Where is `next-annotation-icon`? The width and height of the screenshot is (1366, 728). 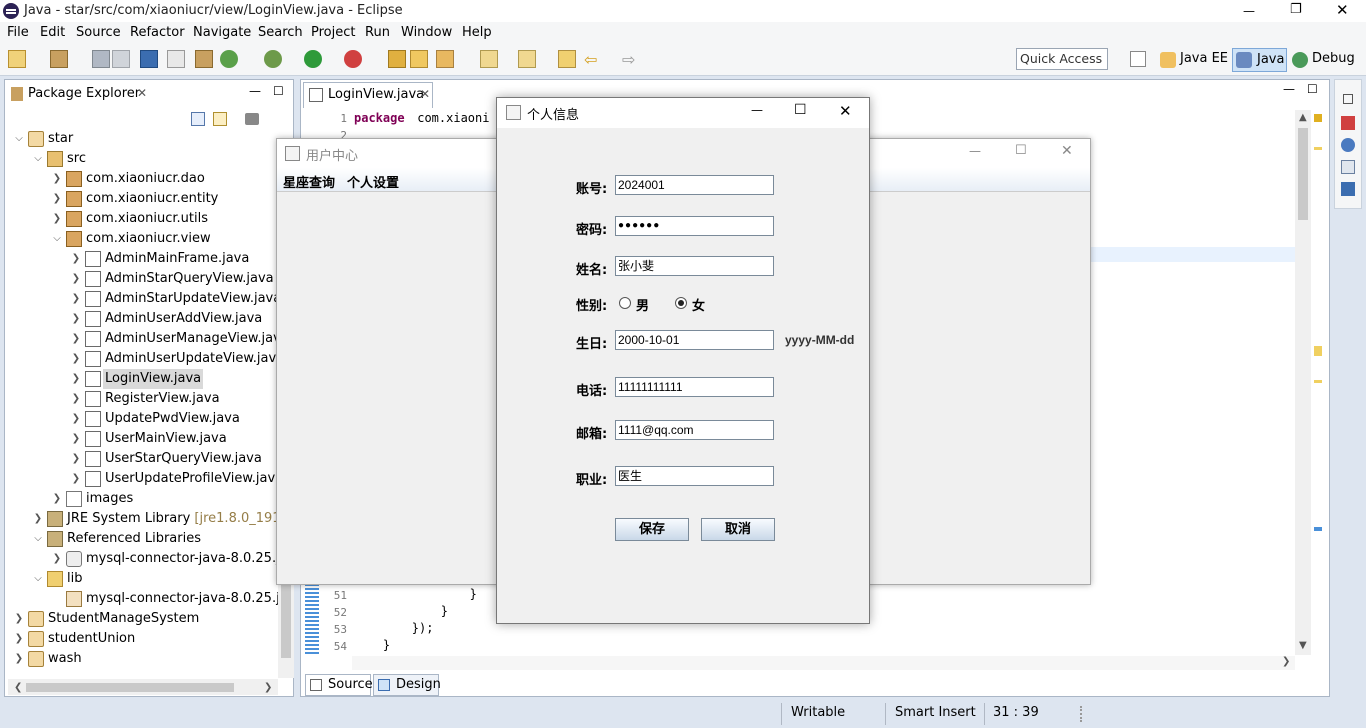
next-annotation-icon is located at coordinates (489, 59).